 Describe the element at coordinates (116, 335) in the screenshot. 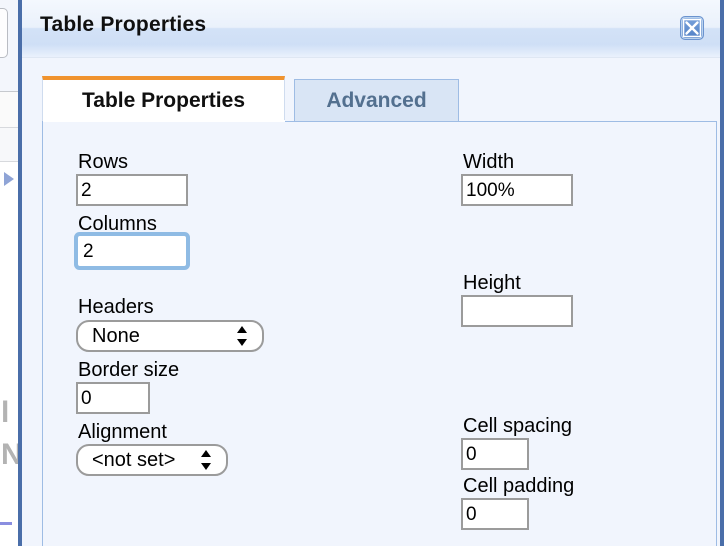

I see `headers-select-value: None` at that location.